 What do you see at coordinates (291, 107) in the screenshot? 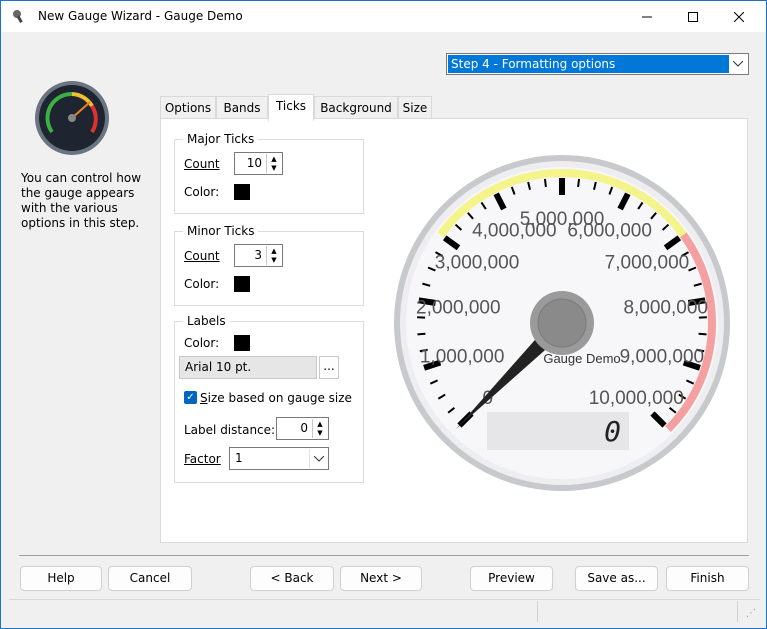
I see `tab-ticks: Ticks` at bounding box center [291, 107].